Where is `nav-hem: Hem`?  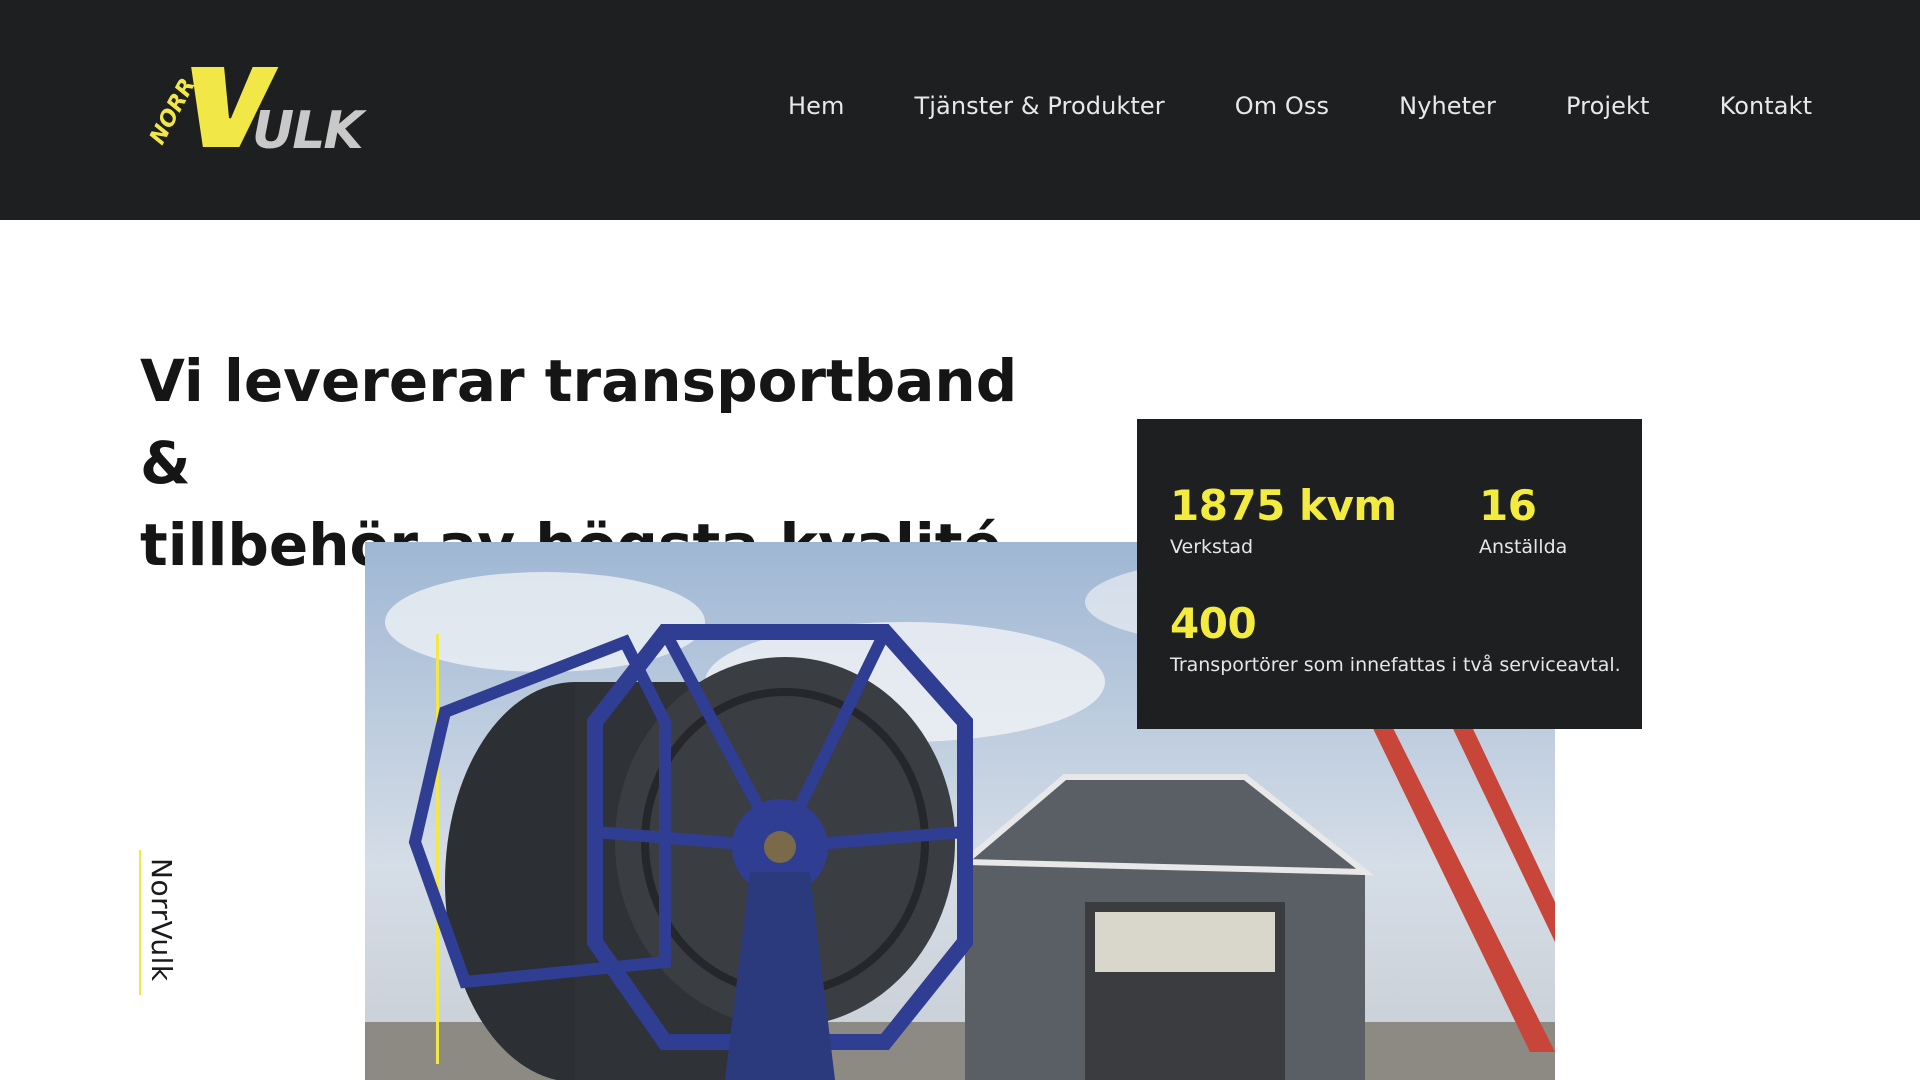 nav-hem: Hem is located at coordinates (816, 106).